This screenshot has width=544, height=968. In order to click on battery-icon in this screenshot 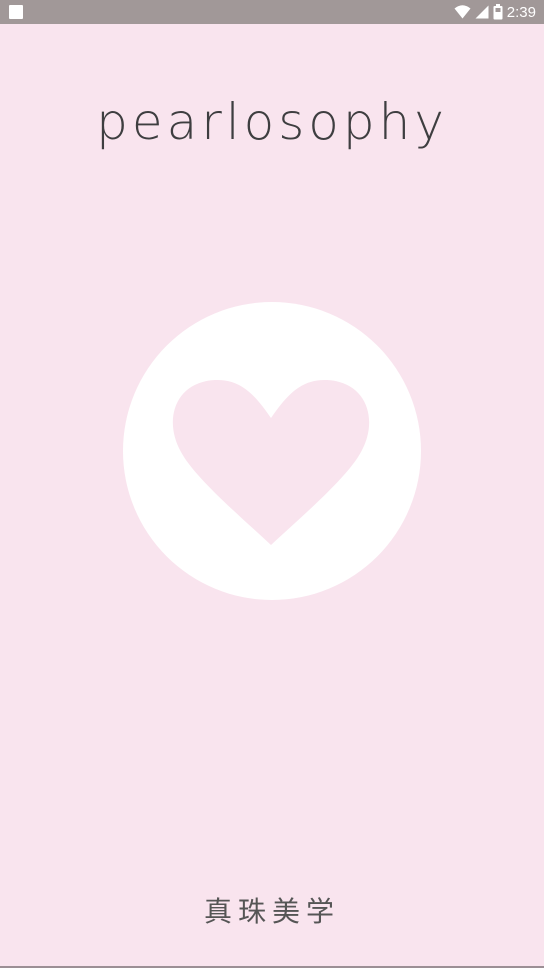, I will do `click(498, 12)`.